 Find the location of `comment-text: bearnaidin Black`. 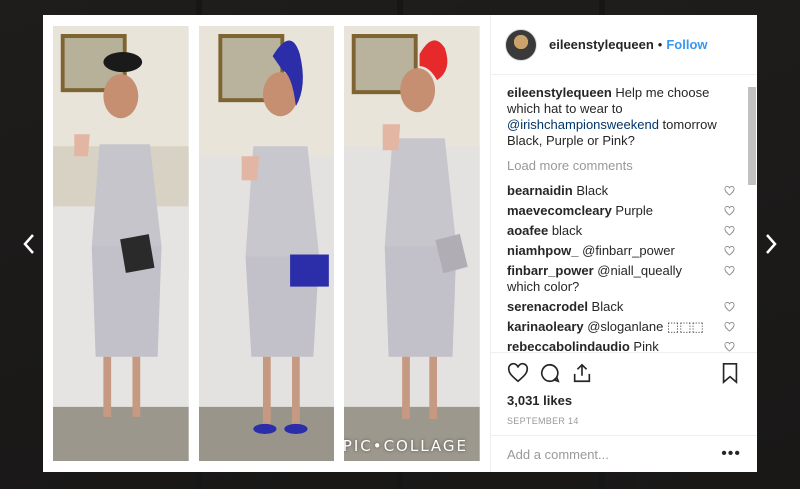

comment-text: bearnaidin Black is located at coordinates (607, 191).